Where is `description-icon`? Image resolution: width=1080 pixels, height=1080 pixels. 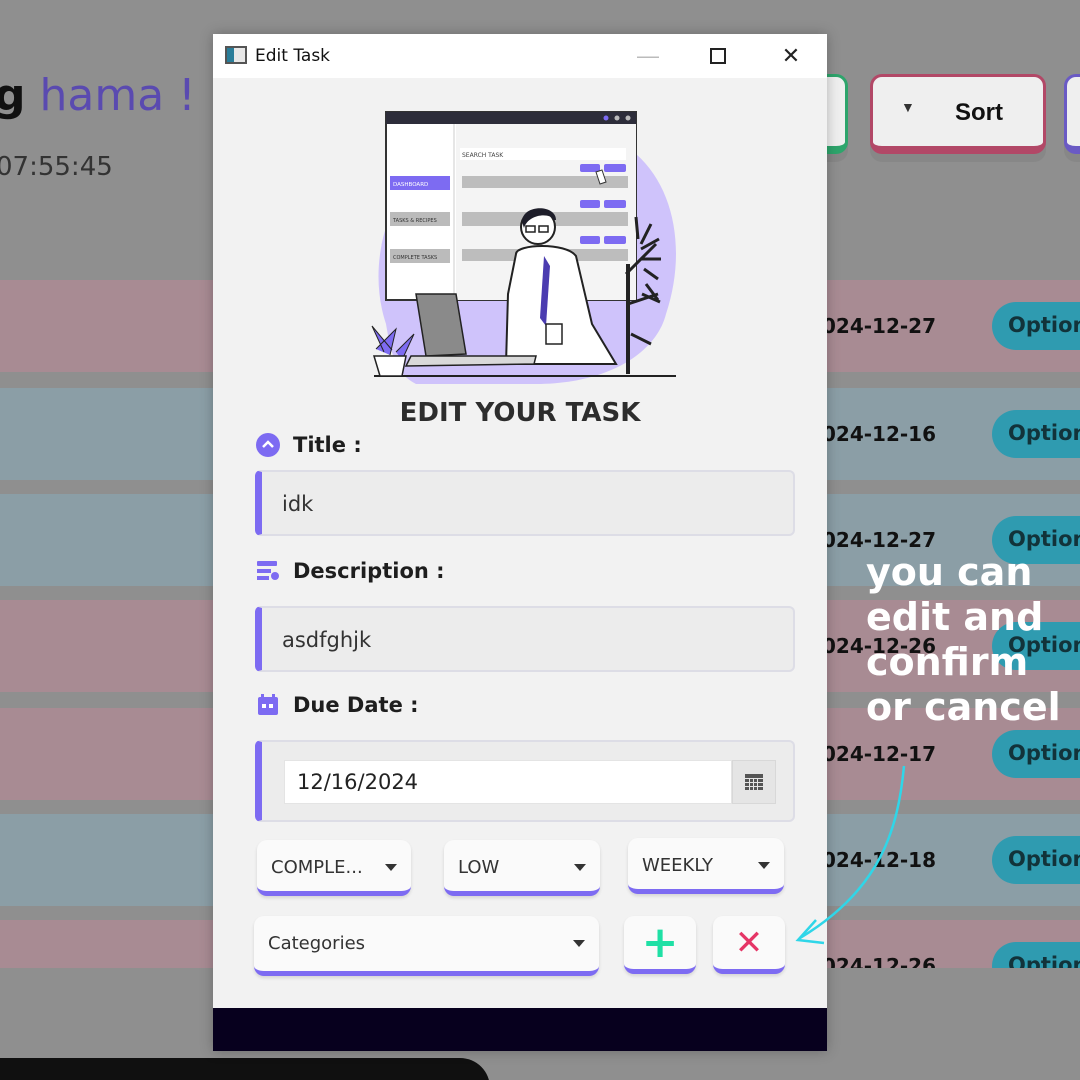
description-icon is located at coordinates (268, 571).